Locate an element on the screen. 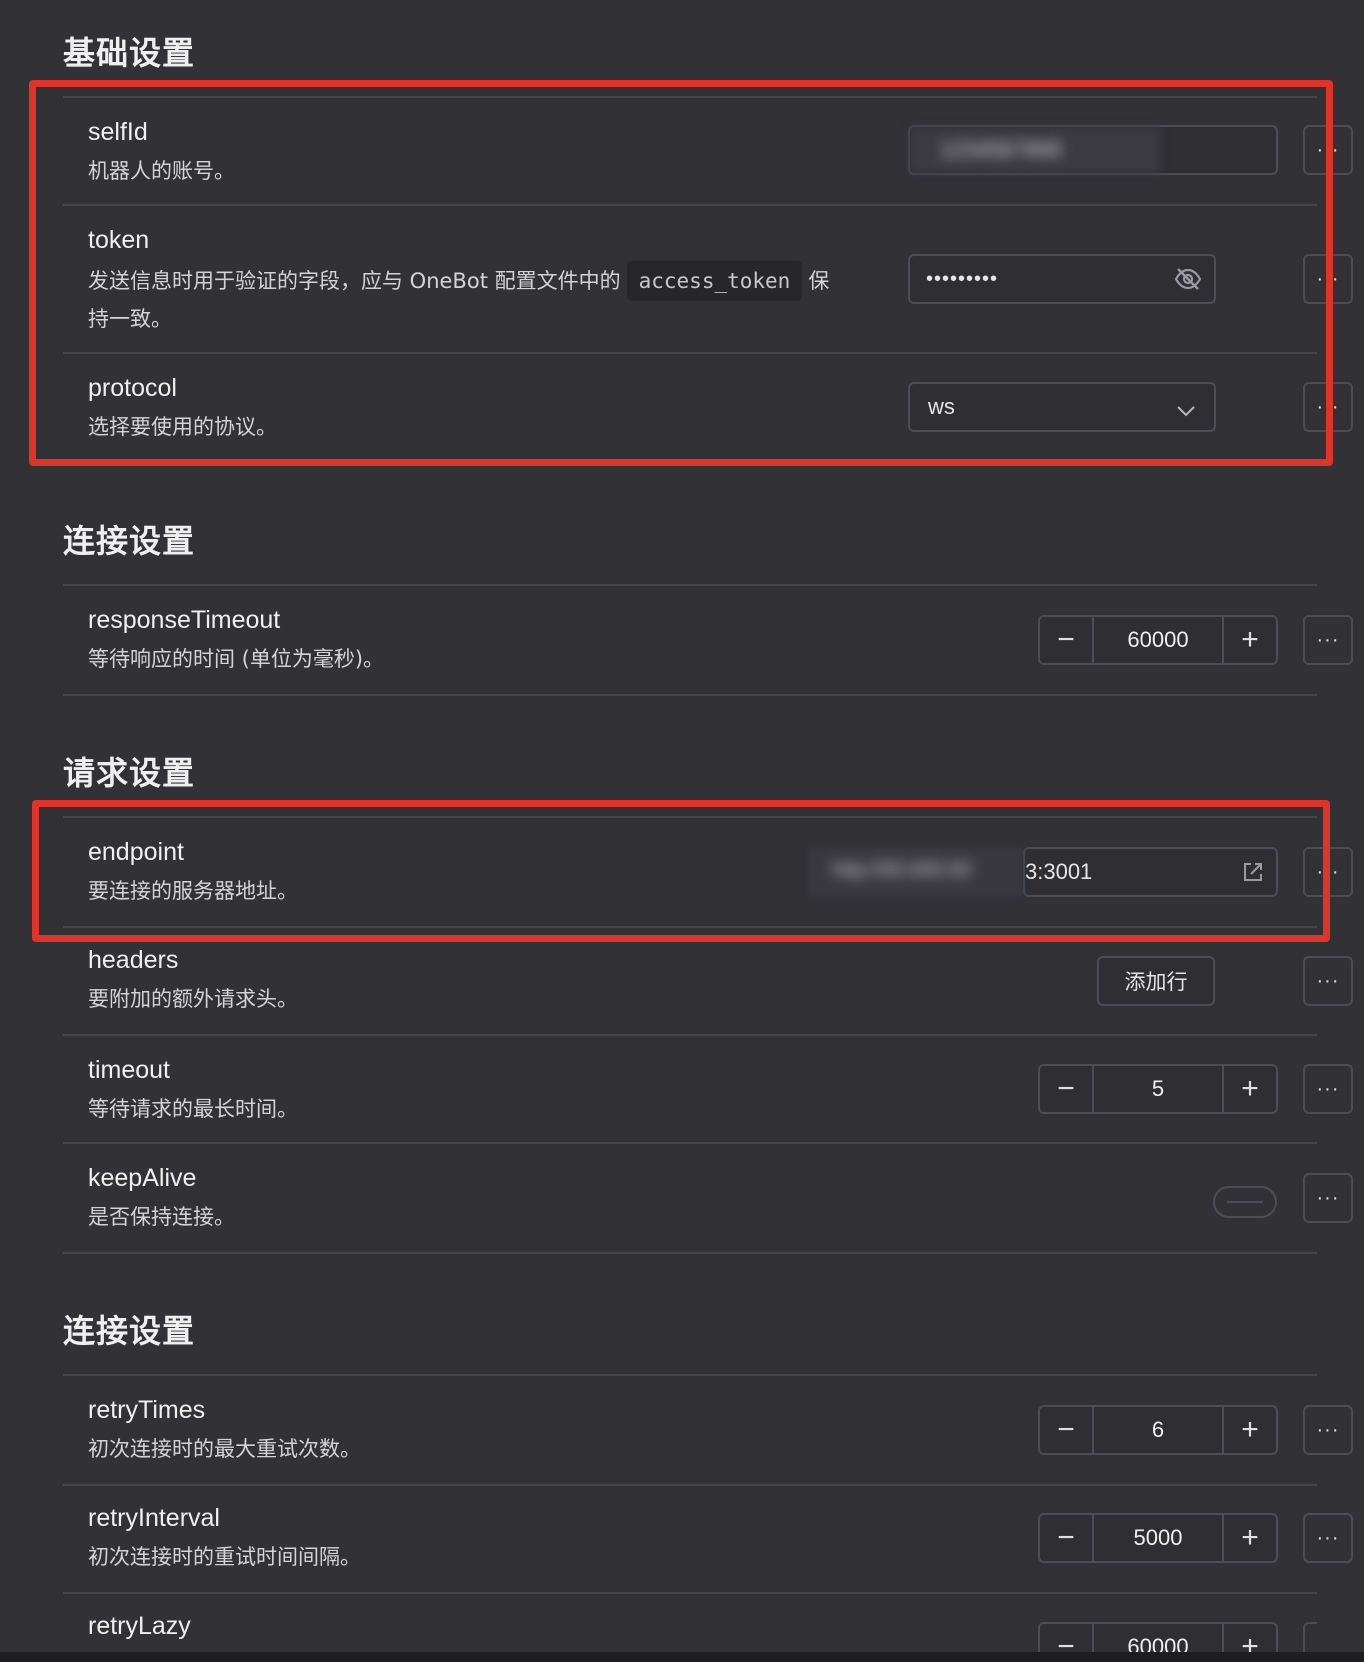 This screenshot has height=1662, width=1364. retry-times-stepper: − 6 + is located at coordinates (1158, 1430).